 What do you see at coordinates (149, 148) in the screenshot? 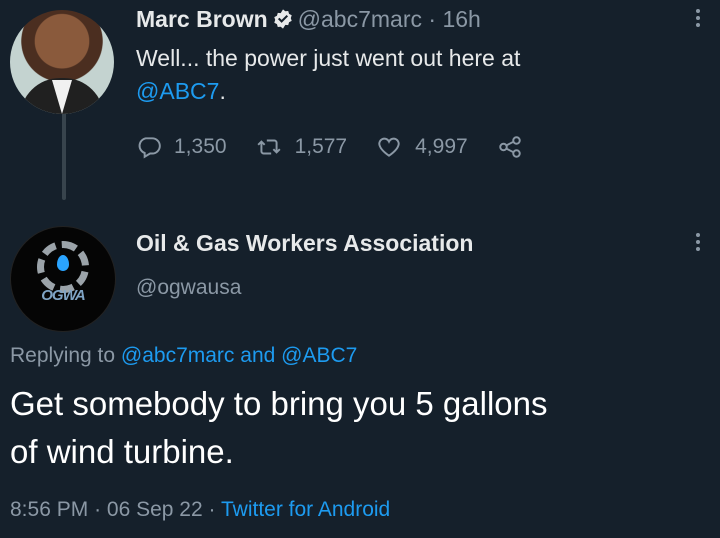
I see `reply-icon` at bounding box center [149, 148].